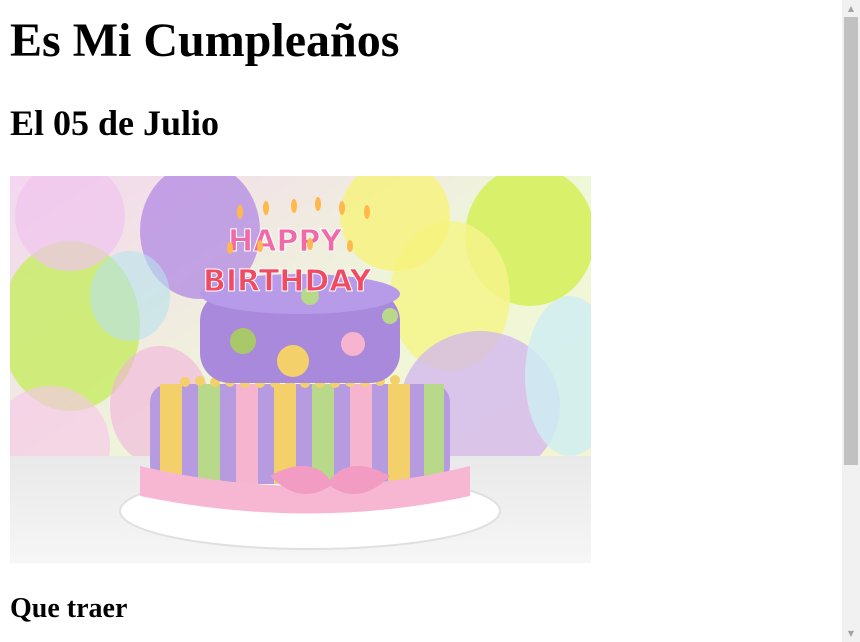 The width and height of the screenshot is (860, 642). What do you see at coordinates (288, 281) in the screenshot?
I see `svg-text: BIRTHDAY` at bounding box center [288, 281].